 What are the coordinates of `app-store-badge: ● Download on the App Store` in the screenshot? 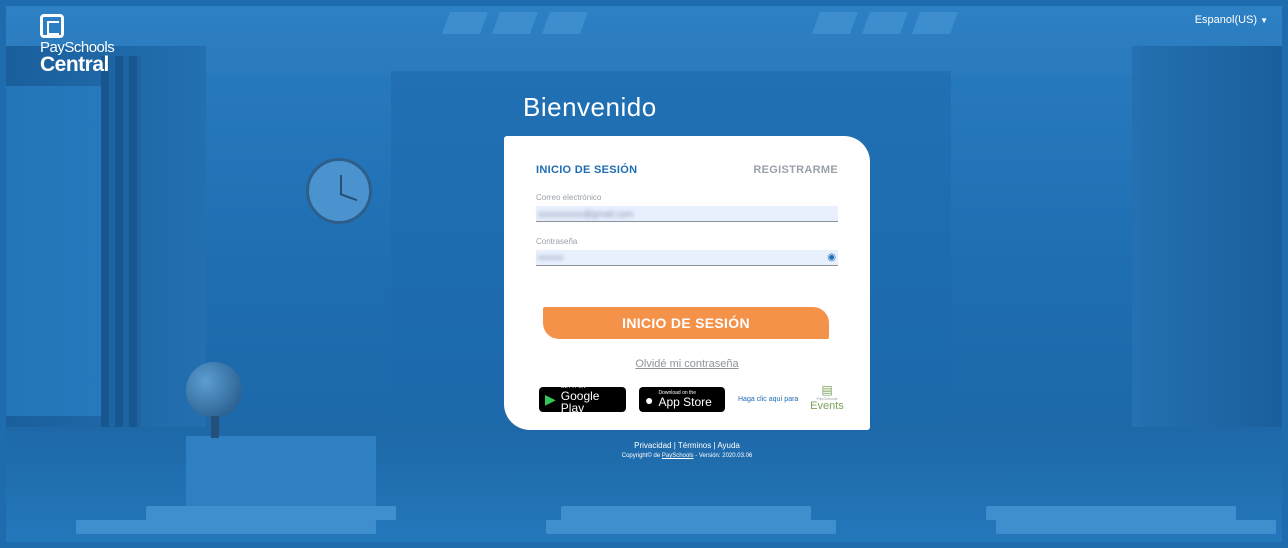 It's located at (682, 399).